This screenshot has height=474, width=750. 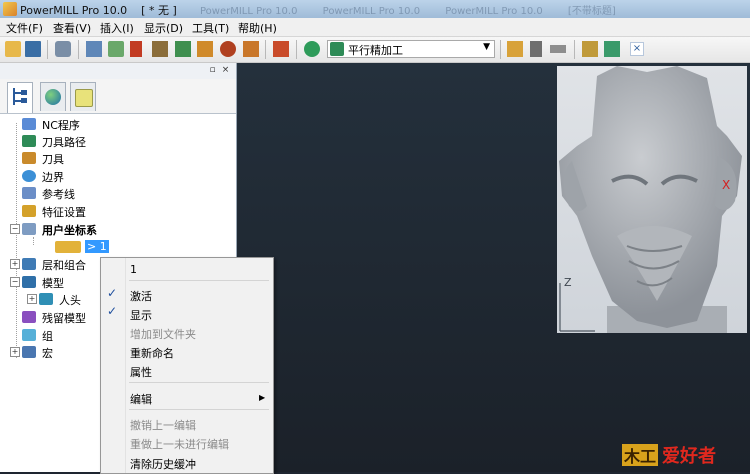 What do you see at coordinates (70, 300) in the screenshot?
I see `tree-item-label: 人头` at bounding box center [70, 300].